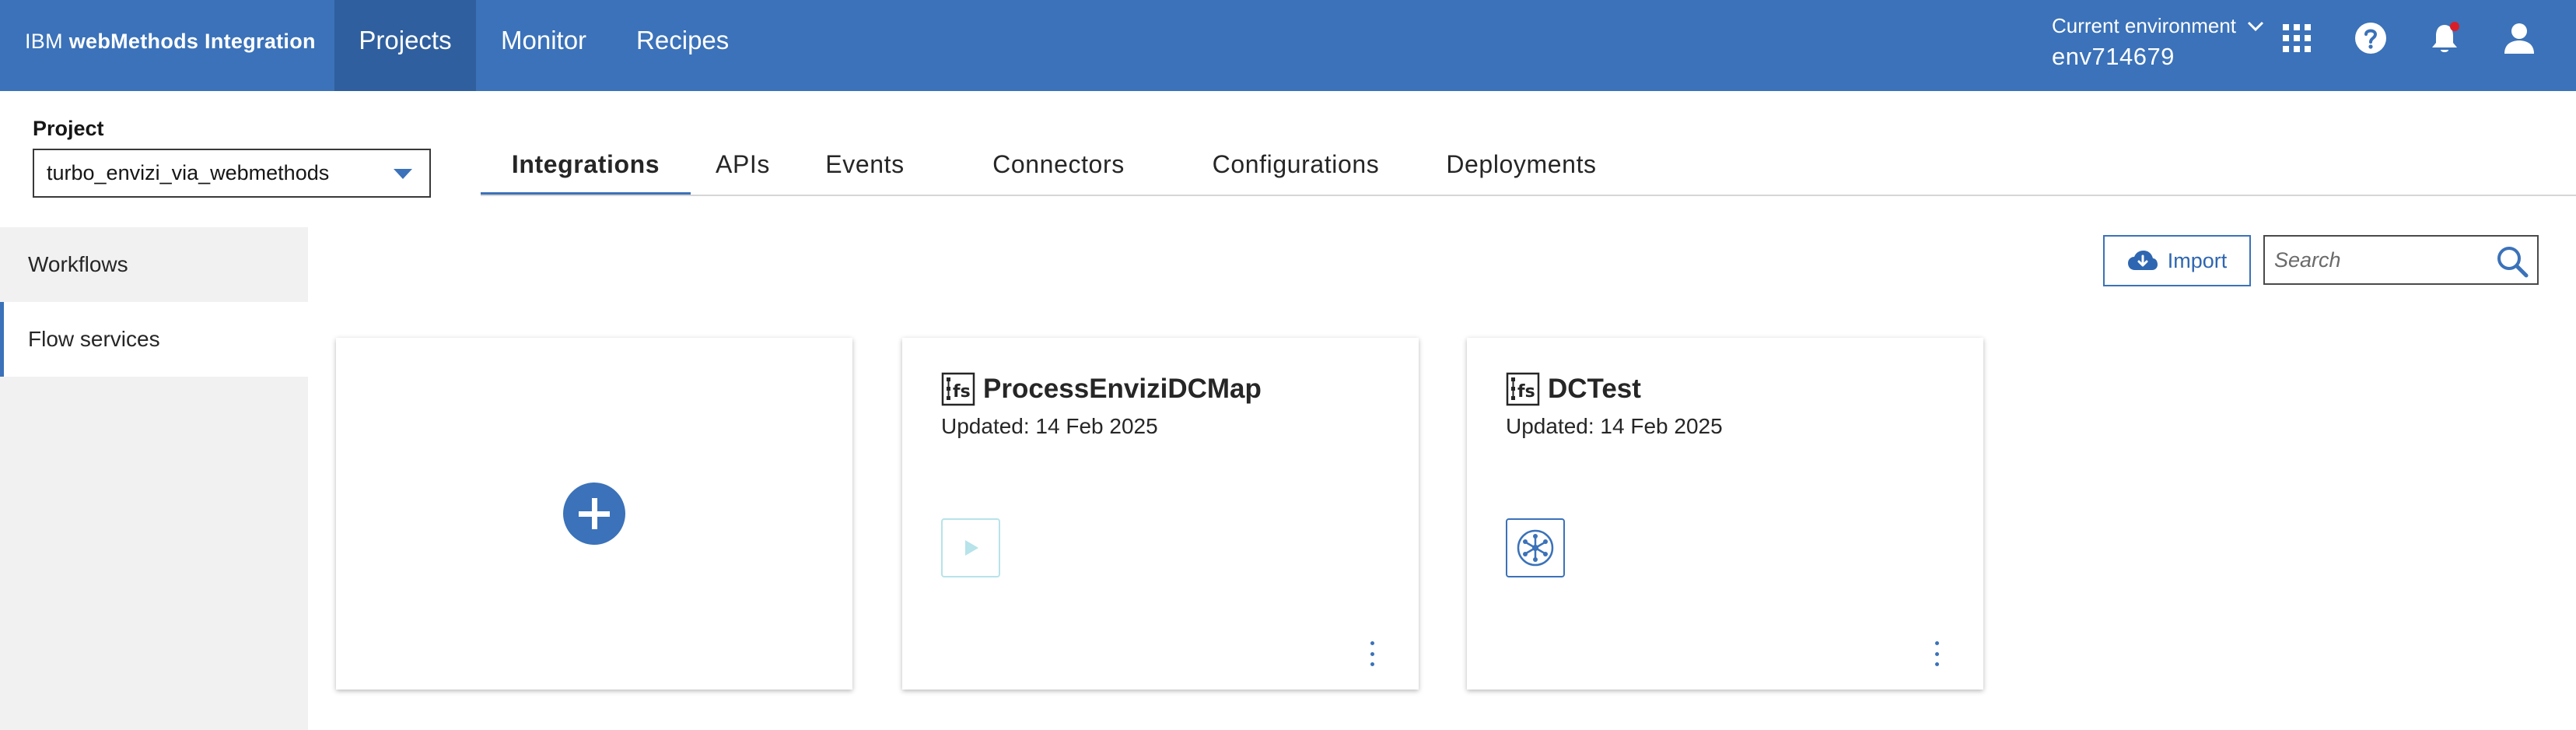  Describe the element at coordinates (1296, 166) in the screenshot. I see `tab-configurations: Configurations` at that location.